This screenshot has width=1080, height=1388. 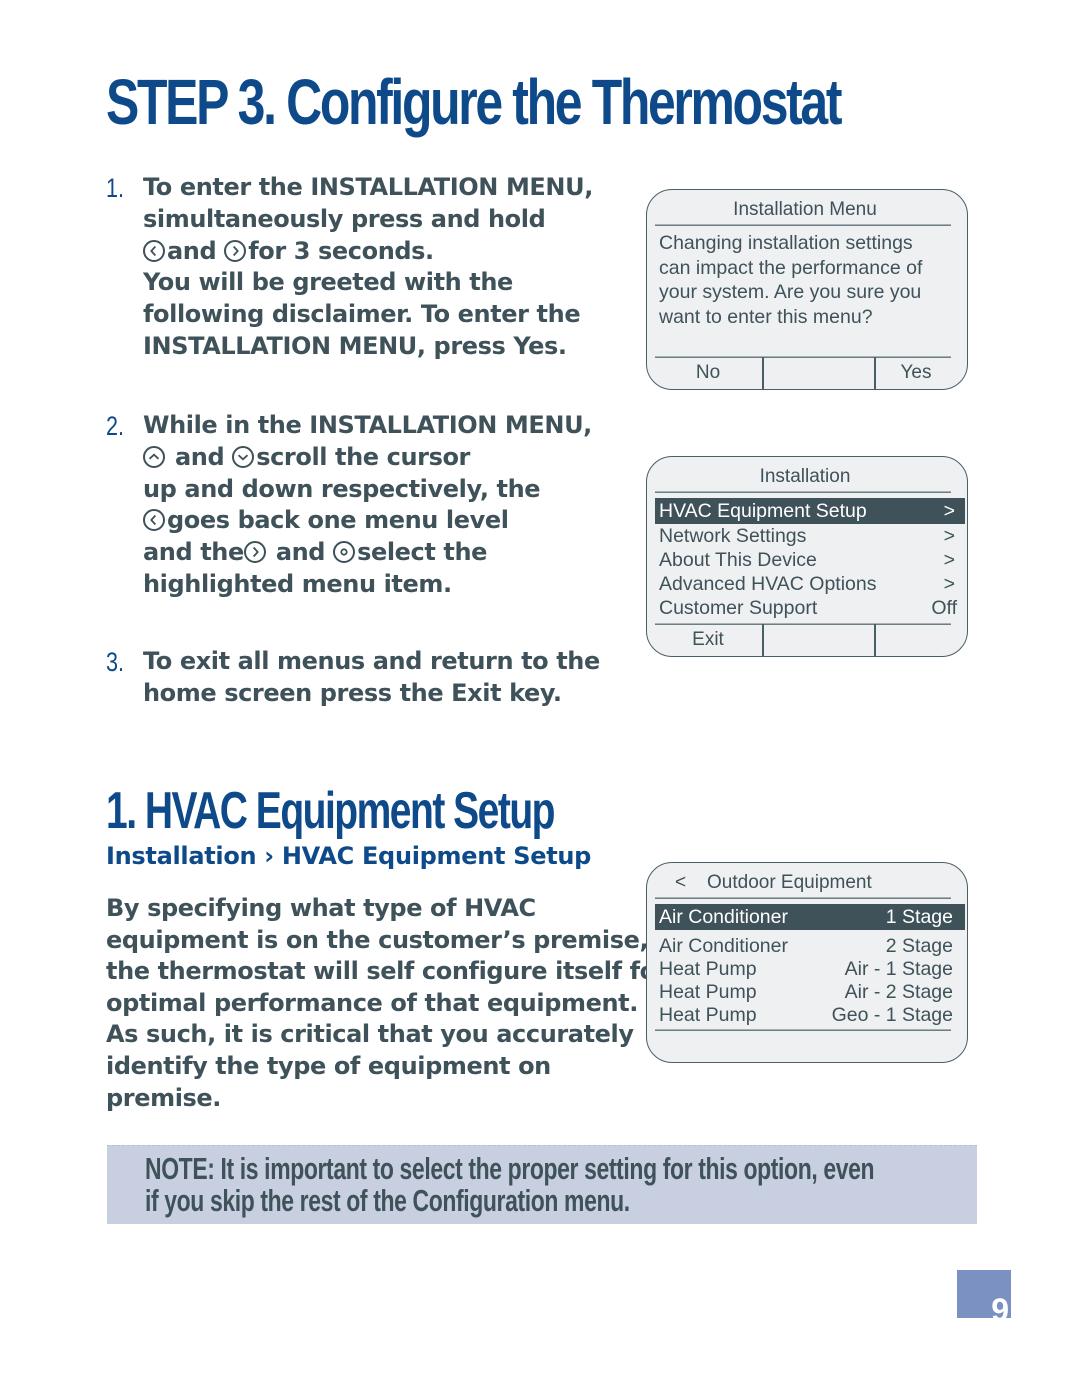 I want to click on message-line: your system. Are you sure you, so click(x=790, y=292).